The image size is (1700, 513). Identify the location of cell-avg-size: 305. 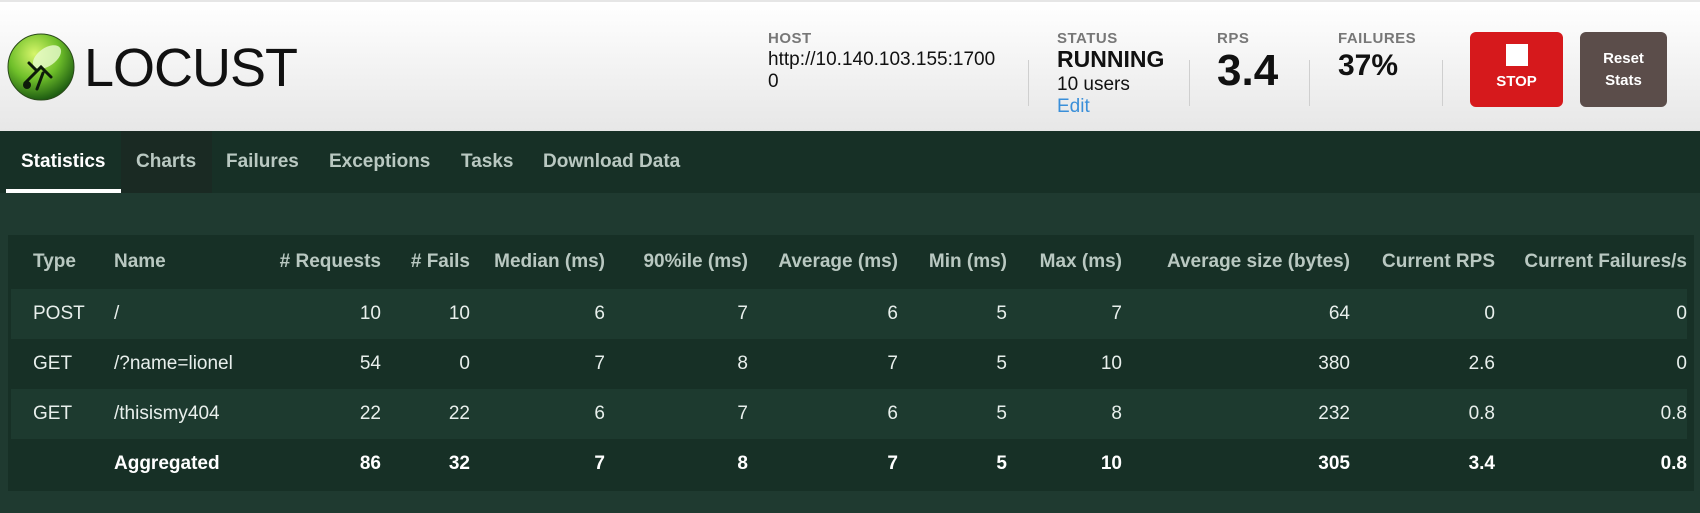
(1236, 464).